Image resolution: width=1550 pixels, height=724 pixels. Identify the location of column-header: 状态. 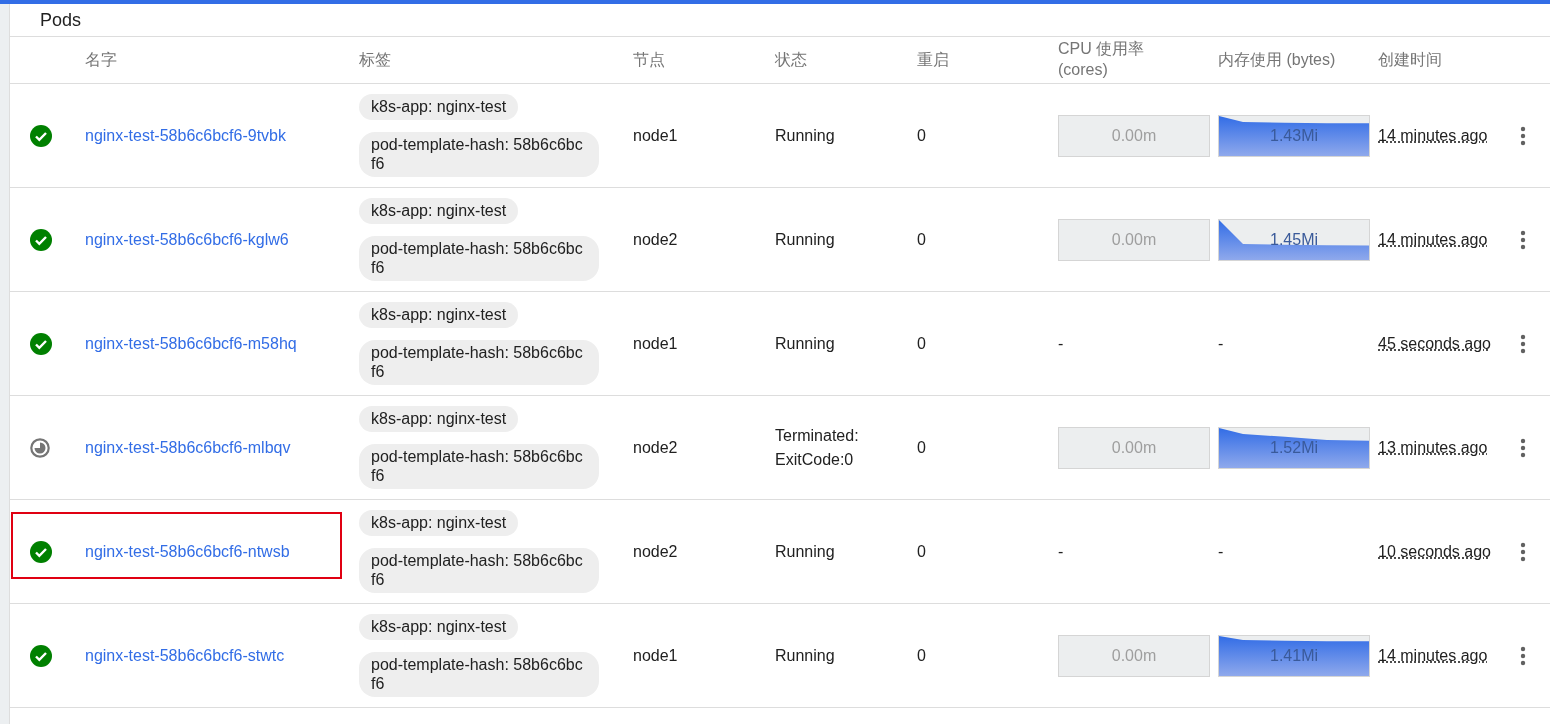
(836, 60).